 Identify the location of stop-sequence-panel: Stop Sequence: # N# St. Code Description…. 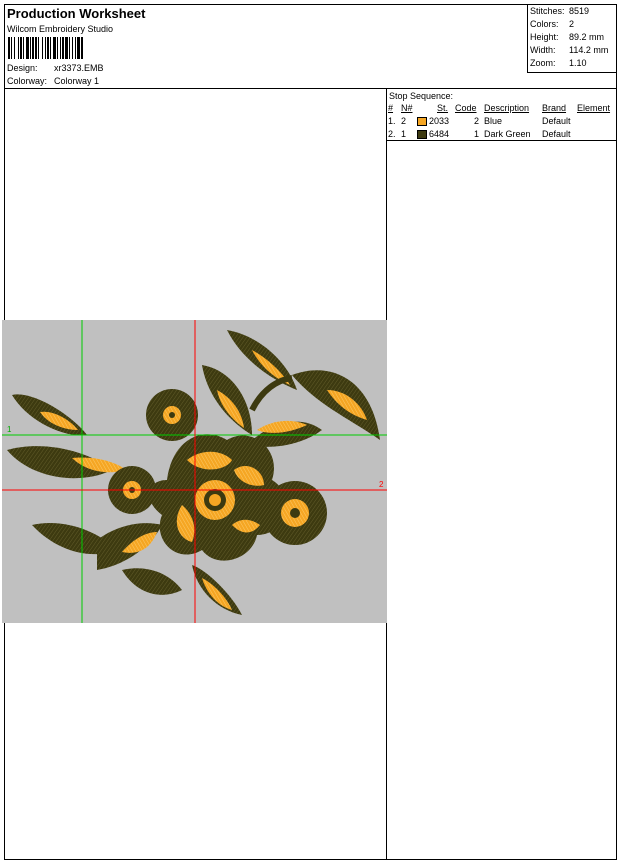
(501, 115).